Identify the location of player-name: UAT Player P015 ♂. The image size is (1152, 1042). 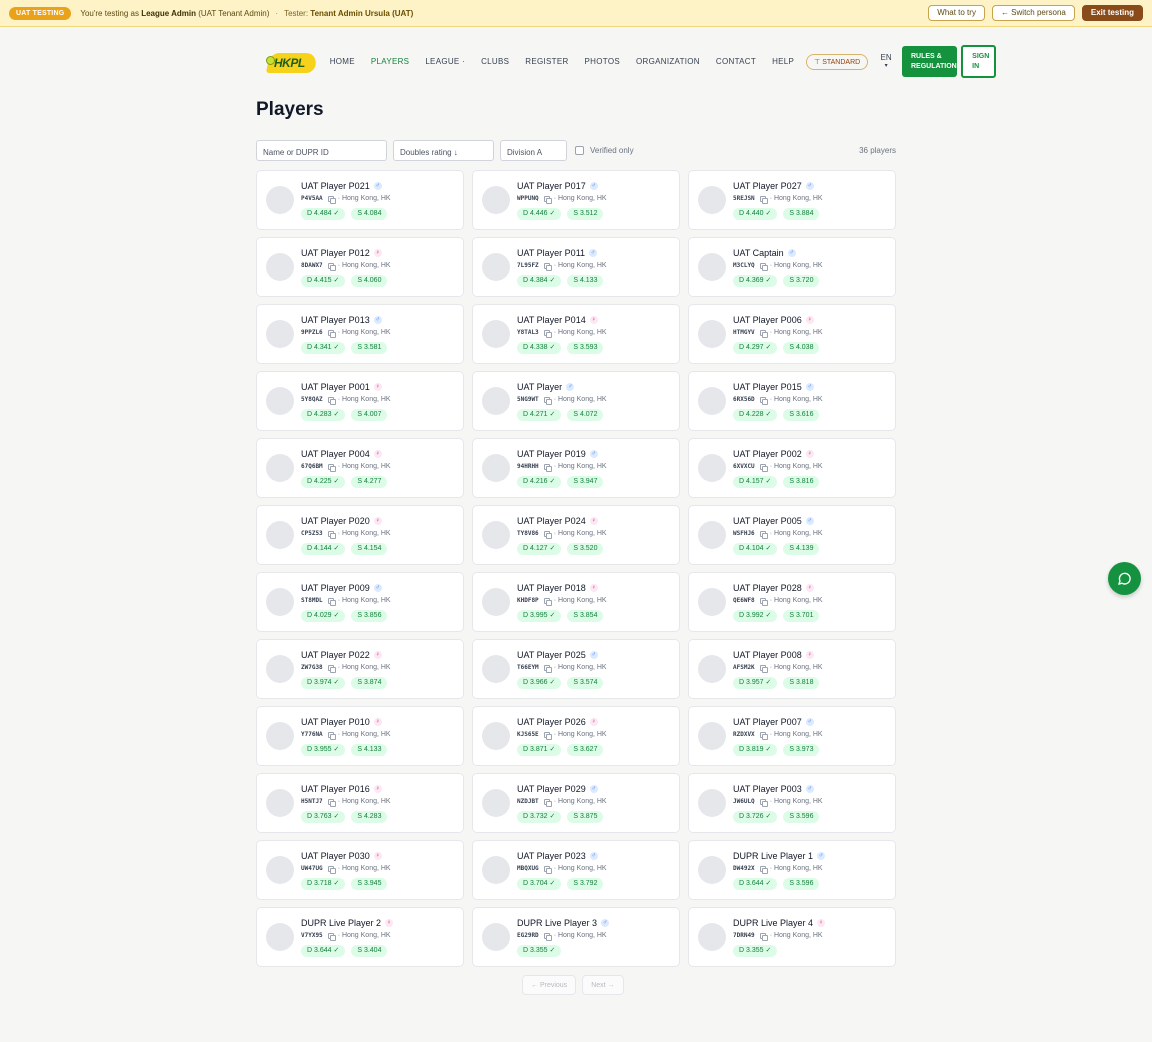
(773, 387).